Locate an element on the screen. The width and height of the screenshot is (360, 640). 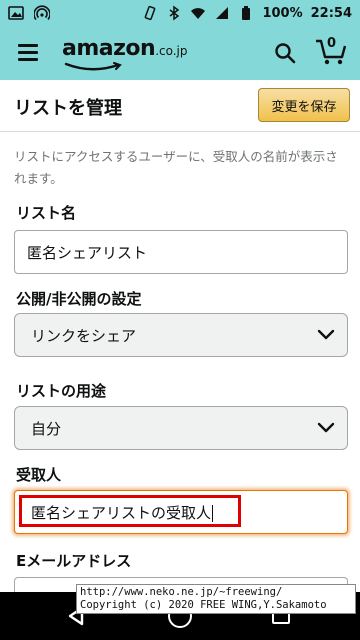
bluetooth-icon is located at coordinates (174, 13).